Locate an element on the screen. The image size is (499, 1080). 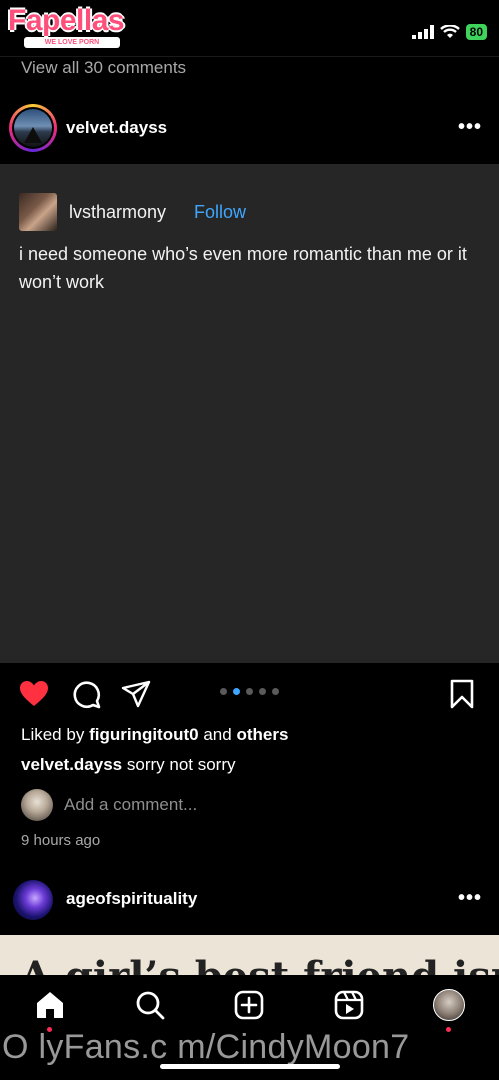
divider is located at coordinates (249, 56).